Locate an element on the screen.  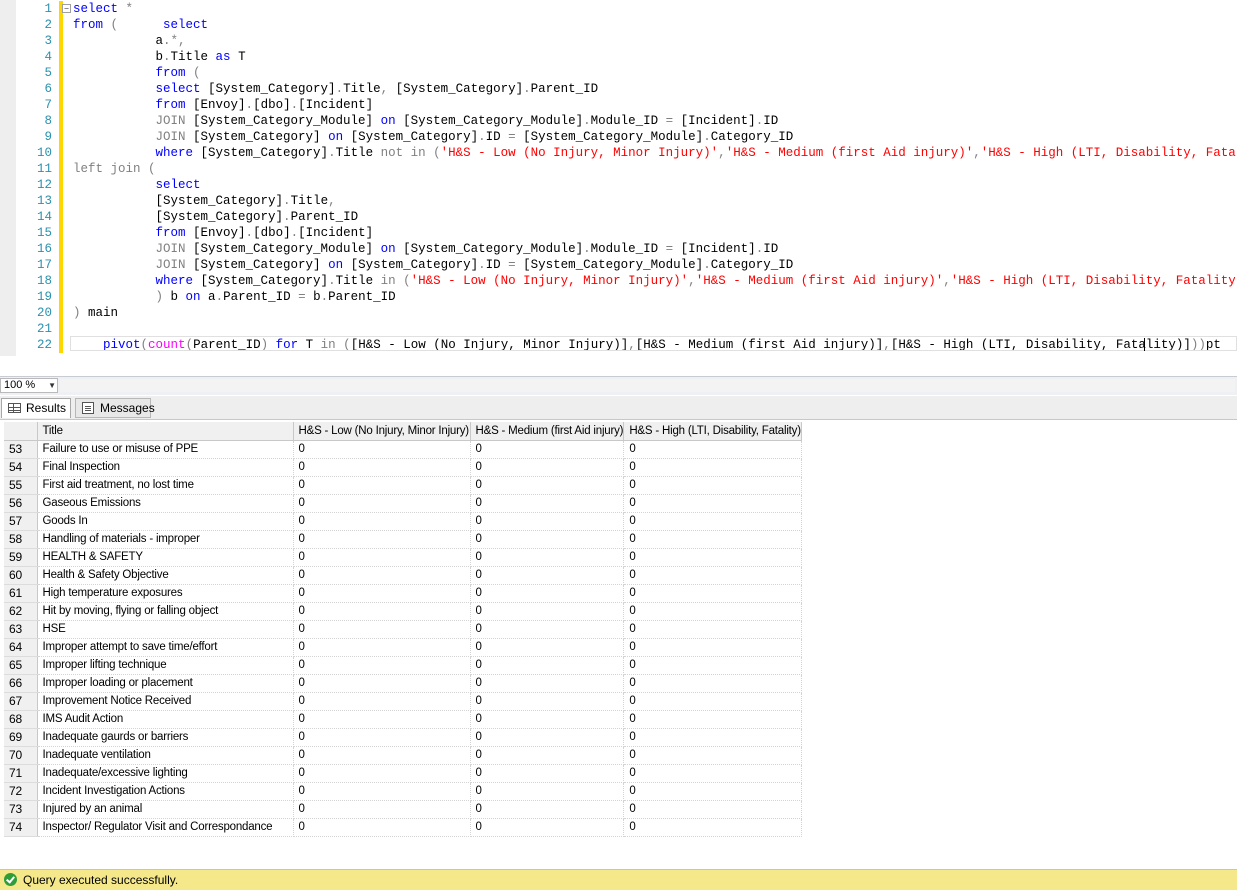
table-row: 71 Inadequate/excessive lighting 0 0 0 is located at coordinates (403, 773).